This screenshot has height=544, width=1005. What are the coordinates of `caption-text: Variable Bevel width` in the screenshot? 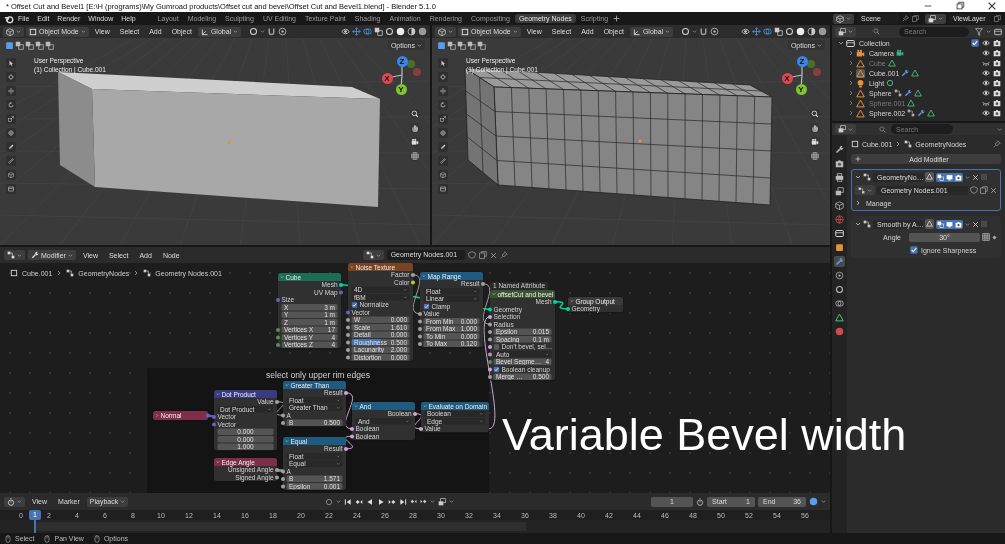 It's located at (704, 434).